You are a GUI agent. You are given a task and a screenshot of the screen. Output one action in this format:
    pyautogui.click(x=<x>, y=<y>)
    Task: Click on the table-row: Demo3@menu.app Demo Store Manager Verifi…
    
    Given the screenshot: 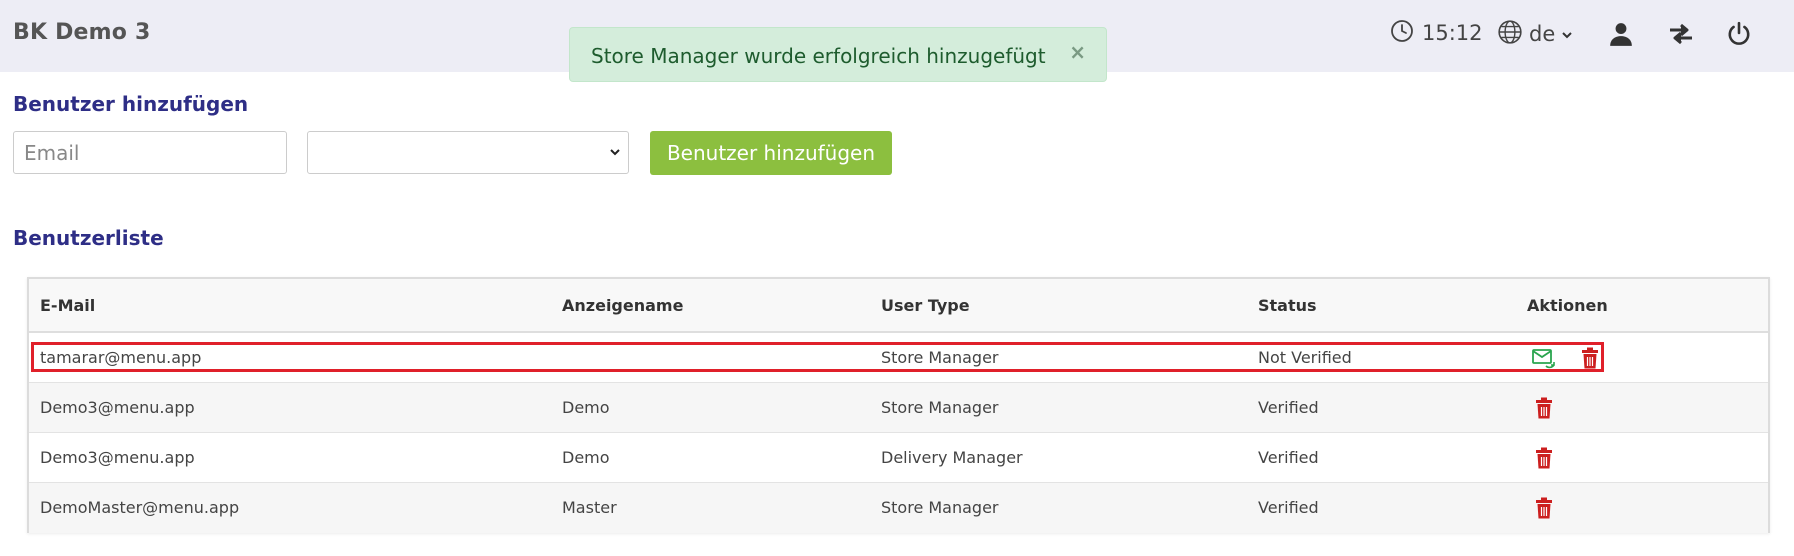 What is the action you would take?
    pyautogui.click(x=898, y=408)
    